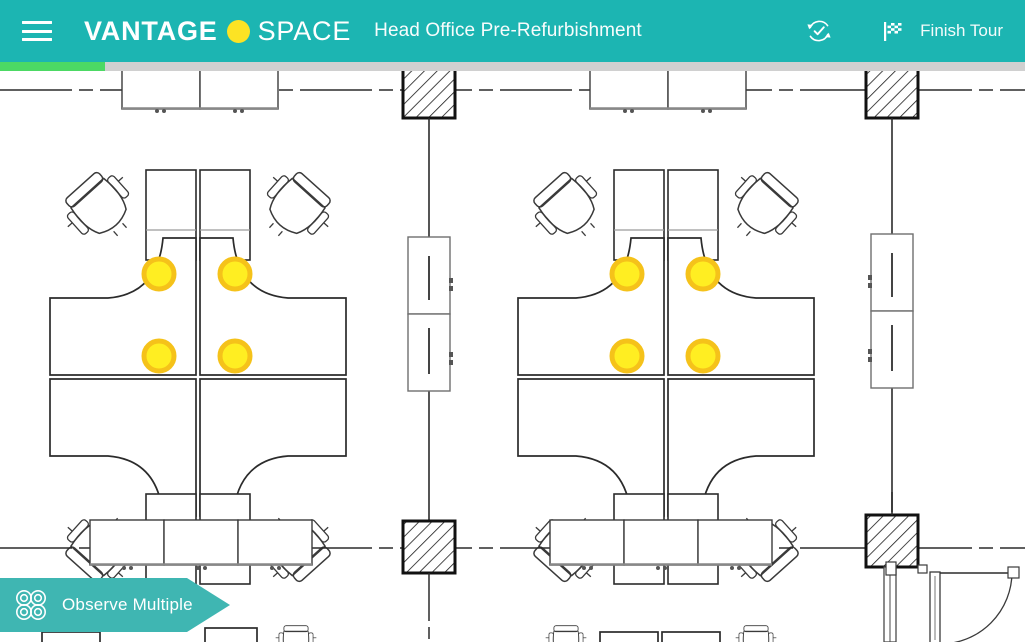 The width and height of the screenshot is (1025, 642). I want to click on structural-column-top-left, so click(429, 92).